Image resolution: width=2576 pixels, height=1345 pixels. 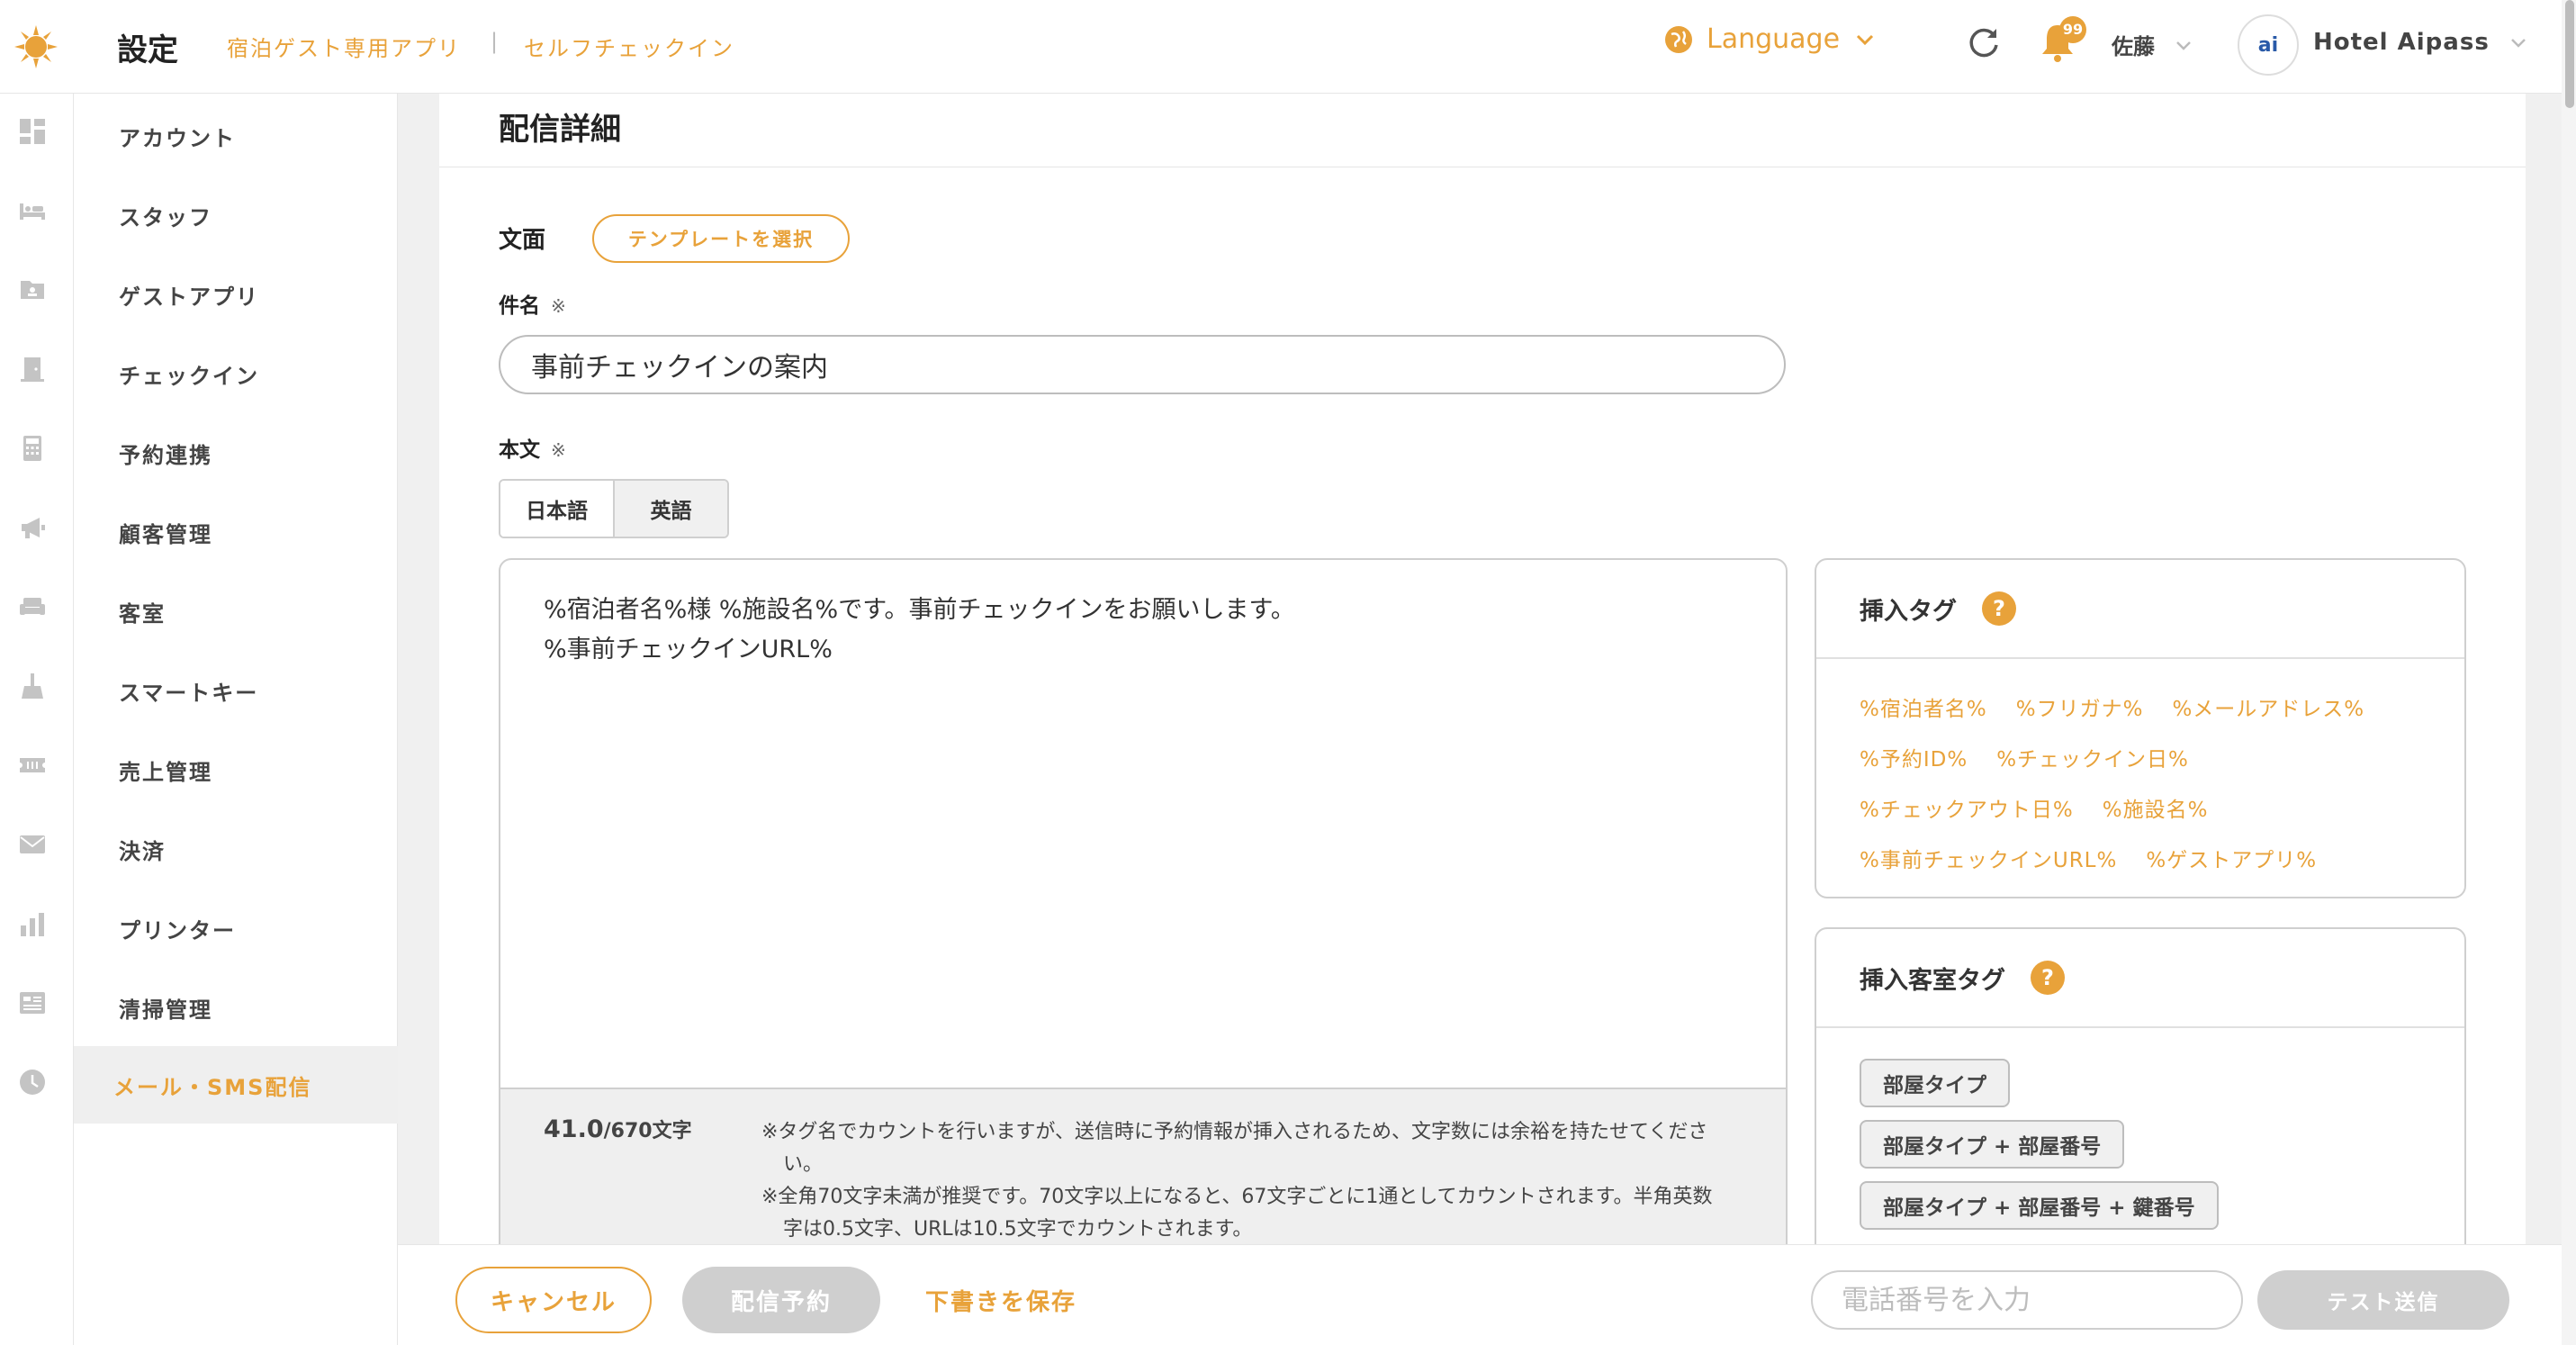 What do you see at coordinates (2268, 45) in the screenshot?
I see `hotel-avatar: ai` at bounding box center [2268, 45].